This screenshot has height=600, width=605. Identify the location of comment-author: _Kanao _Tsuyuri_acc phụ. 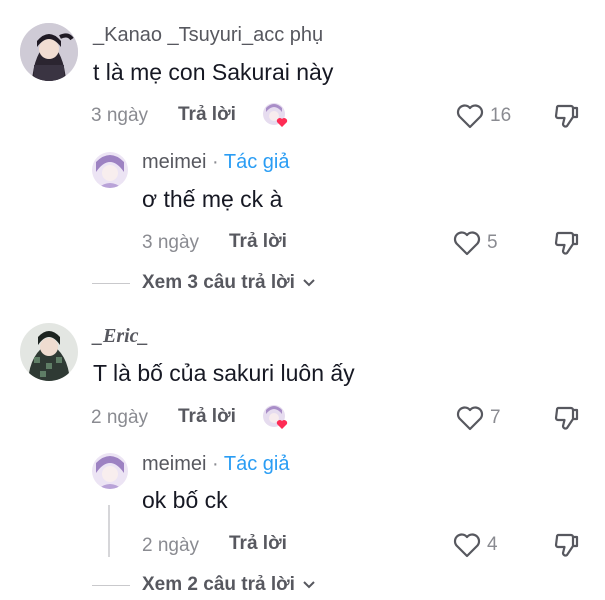
(208, 35).